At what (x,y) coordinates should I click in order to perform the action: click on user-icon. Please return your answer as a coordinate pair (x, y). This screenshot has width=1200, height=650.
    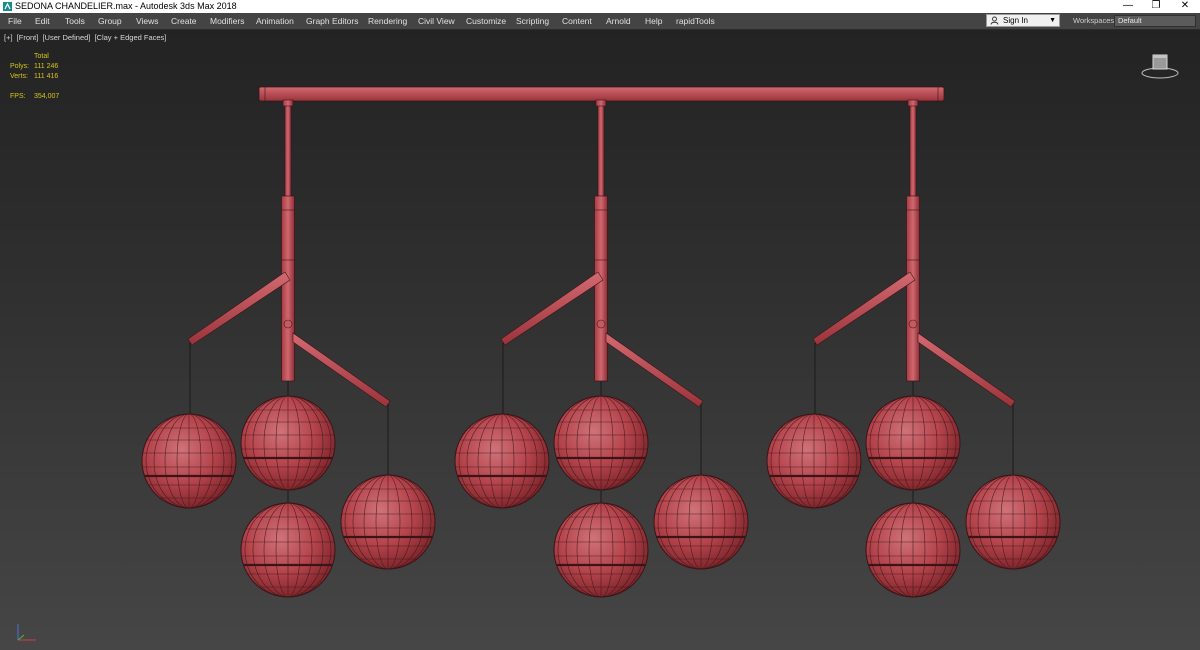
    Looking at the image, I should click on (994, 20).